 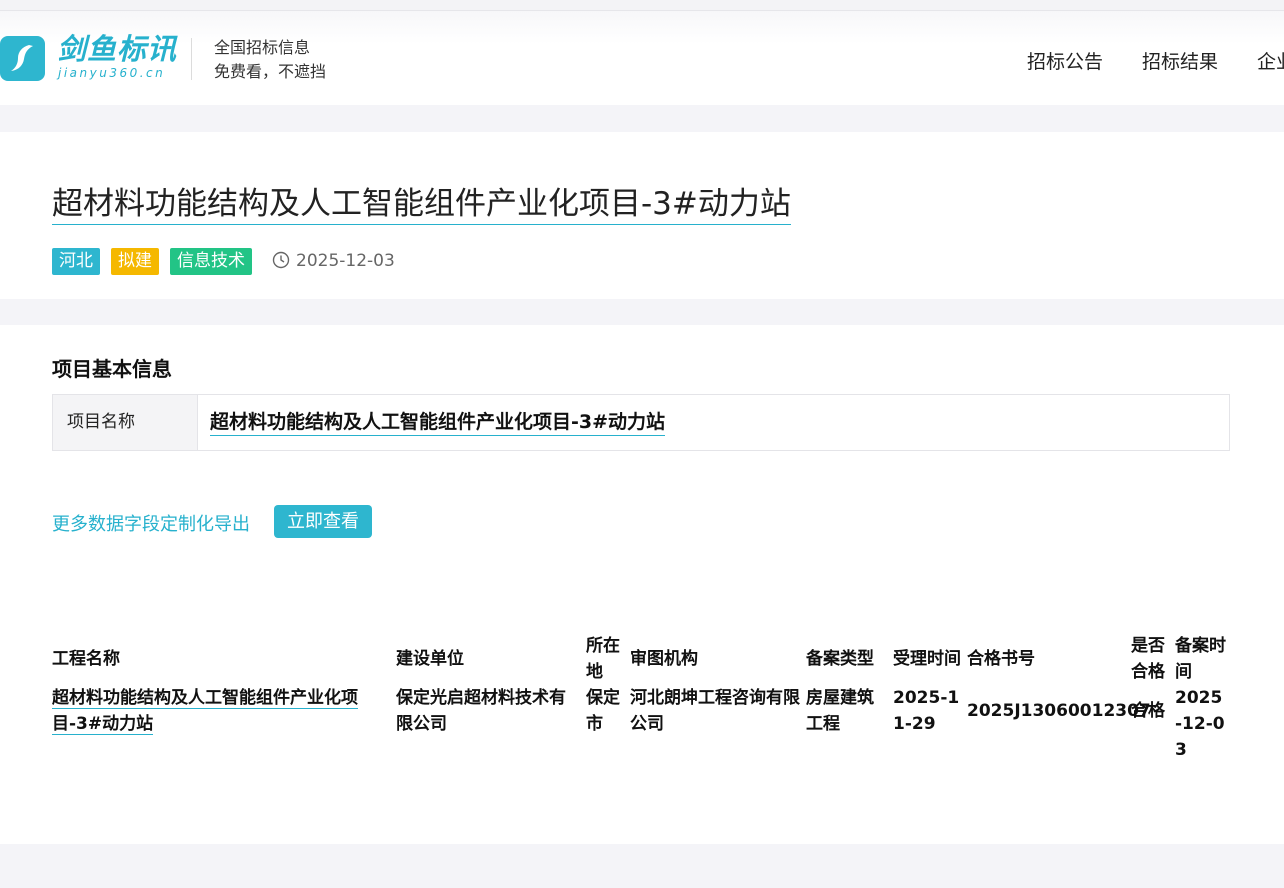 I want to click on nav-item-bid-results: 招标结果, so click(x=1180, y=60).